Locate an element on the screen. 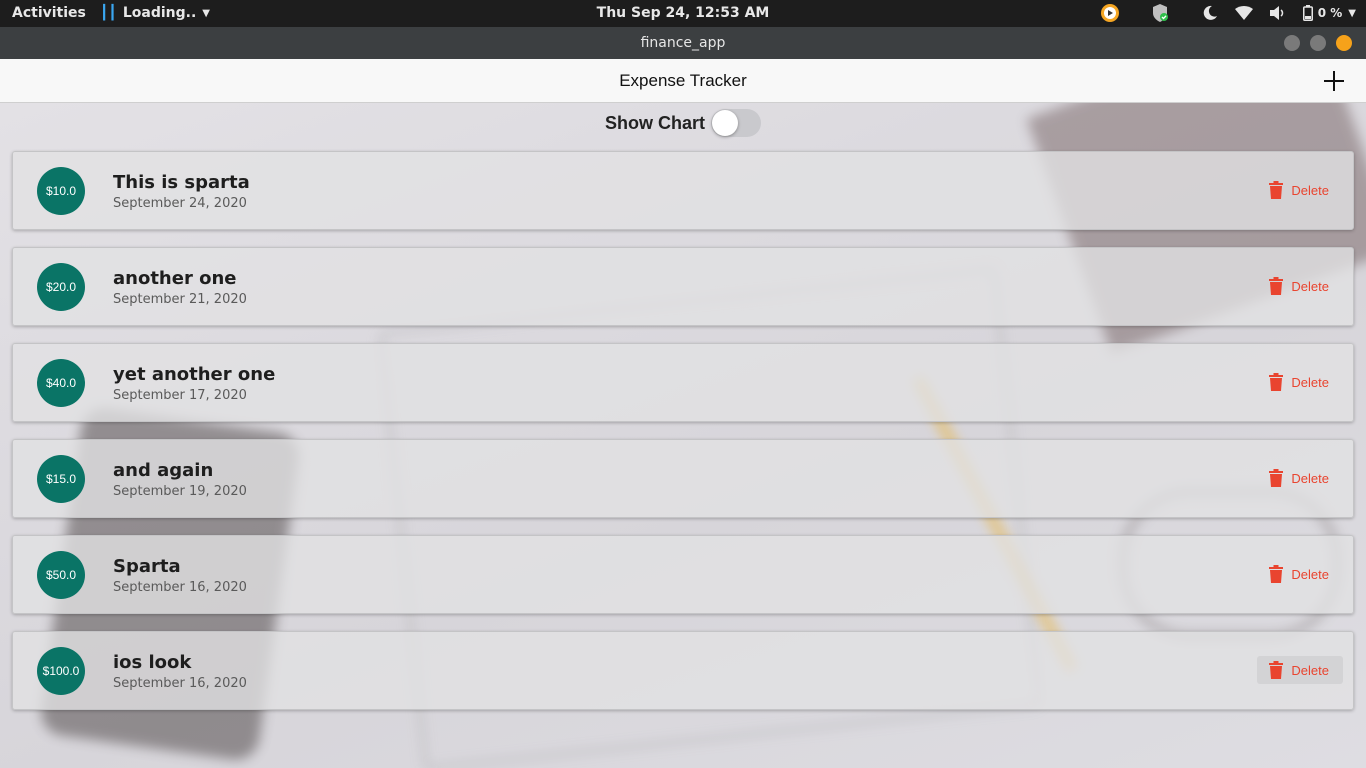 The image size is (1366, 768). show-chart-toggle is located at coordinates (736, 123).